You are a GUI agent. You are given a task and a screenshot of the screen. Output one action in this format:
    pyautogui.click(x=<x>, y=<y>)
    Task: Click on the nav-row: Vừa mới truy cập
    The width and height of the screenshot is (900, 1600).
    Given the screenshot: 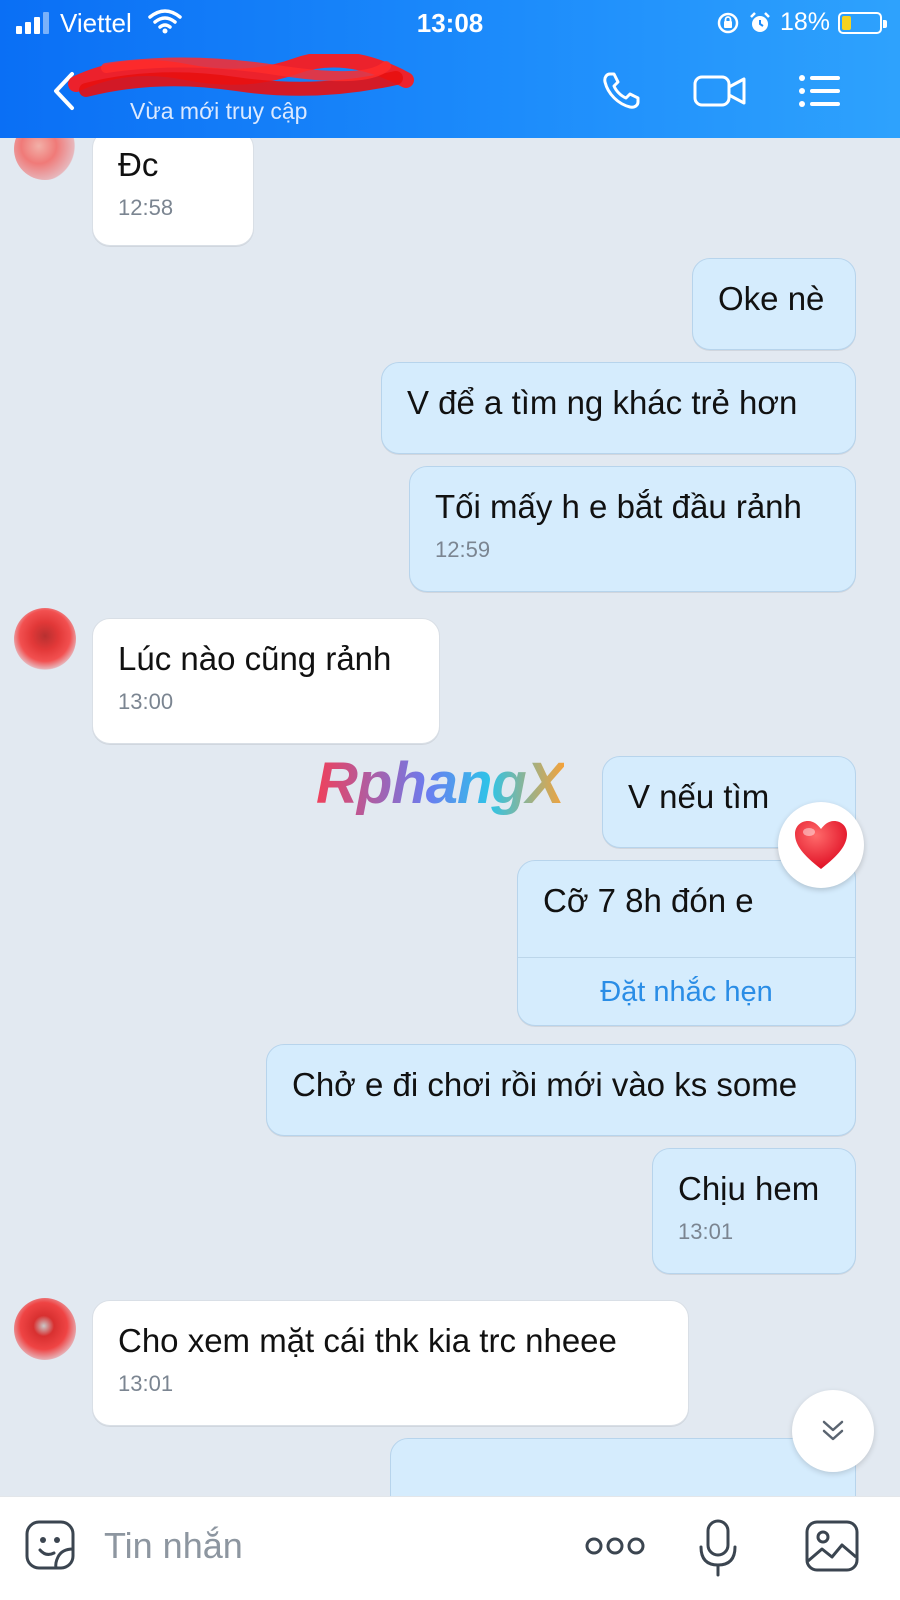 What is the action you would take?
    pyautogui.click(x=450, y=92)
    